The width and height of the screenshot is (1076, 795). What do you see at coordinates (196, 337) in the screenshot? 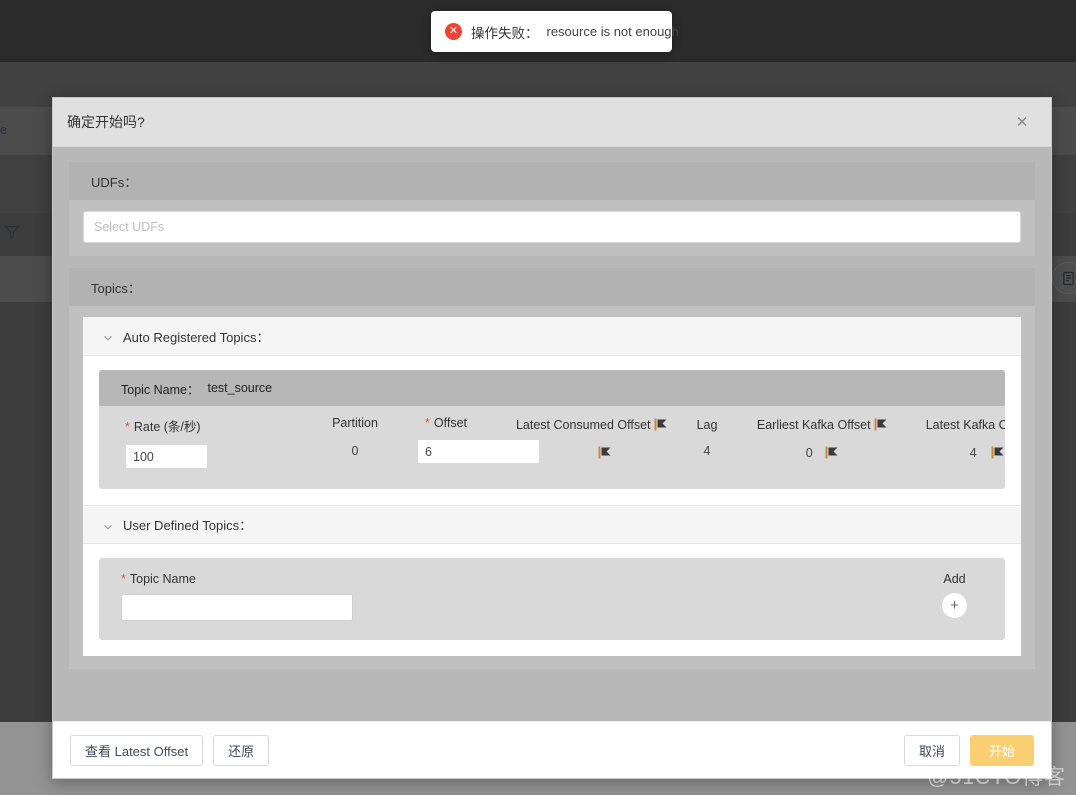
I see `auto-registered-topics-label: Auto Registered Topics：` at bounding box center [196, 337].